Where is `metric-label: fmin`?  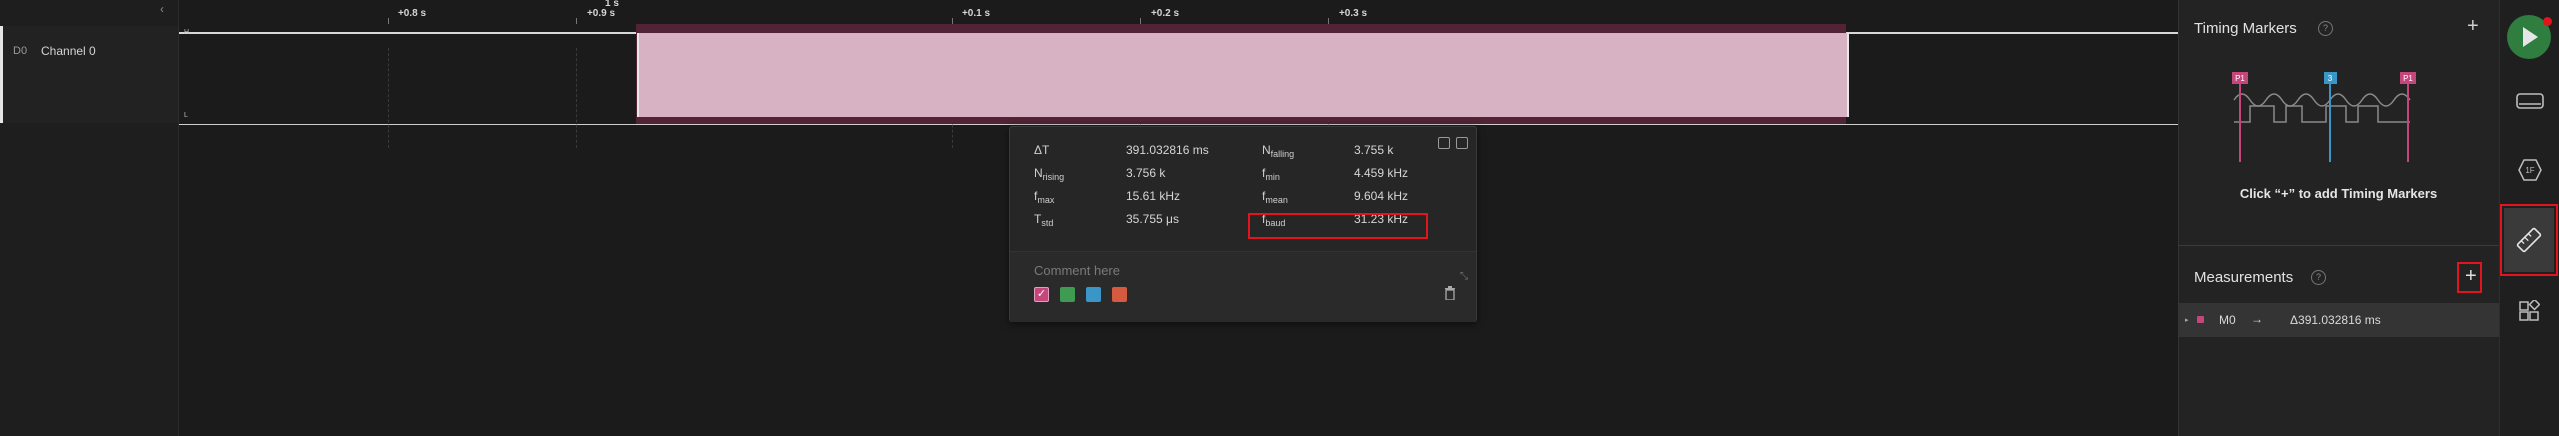 metric-label: fmin is located at coordinates (1271, 174).